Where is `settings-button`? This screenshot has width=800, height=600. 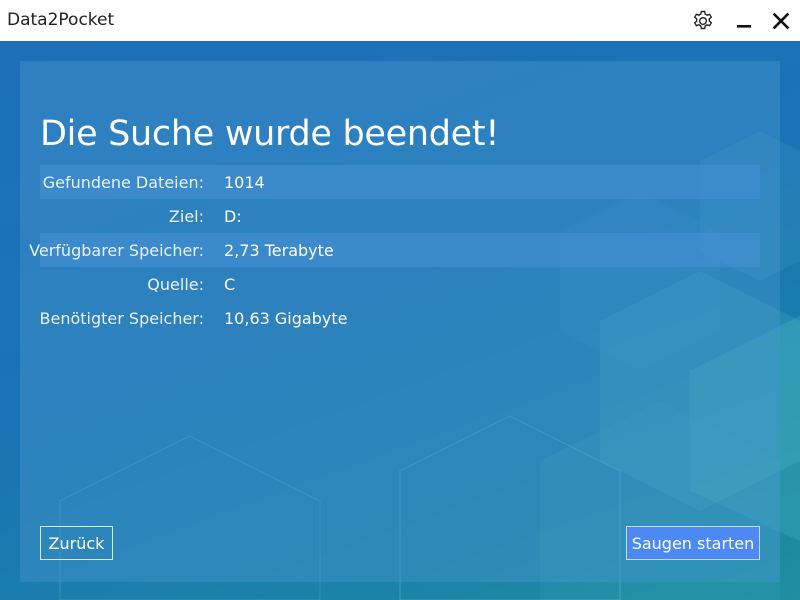 settings-button is located at coordinates (703, 21).